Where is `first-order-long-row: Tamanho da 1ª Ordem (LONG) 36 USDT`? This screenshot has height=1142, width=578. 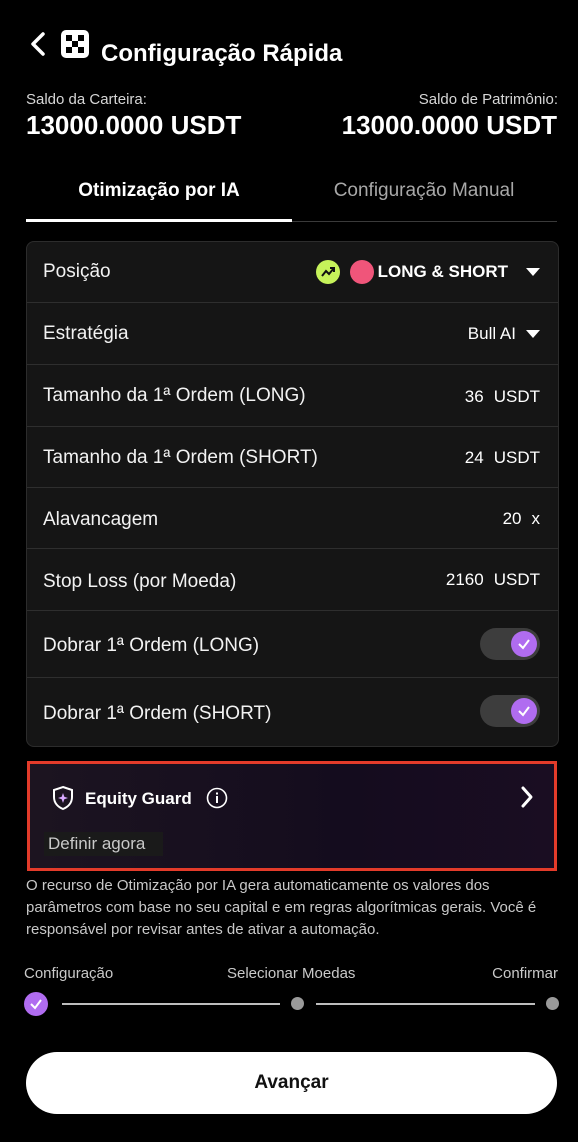 first-order-long-row: Tamanho da 1ª Ordem (LONG) 36 USDT is located at coordinates (292, 396).